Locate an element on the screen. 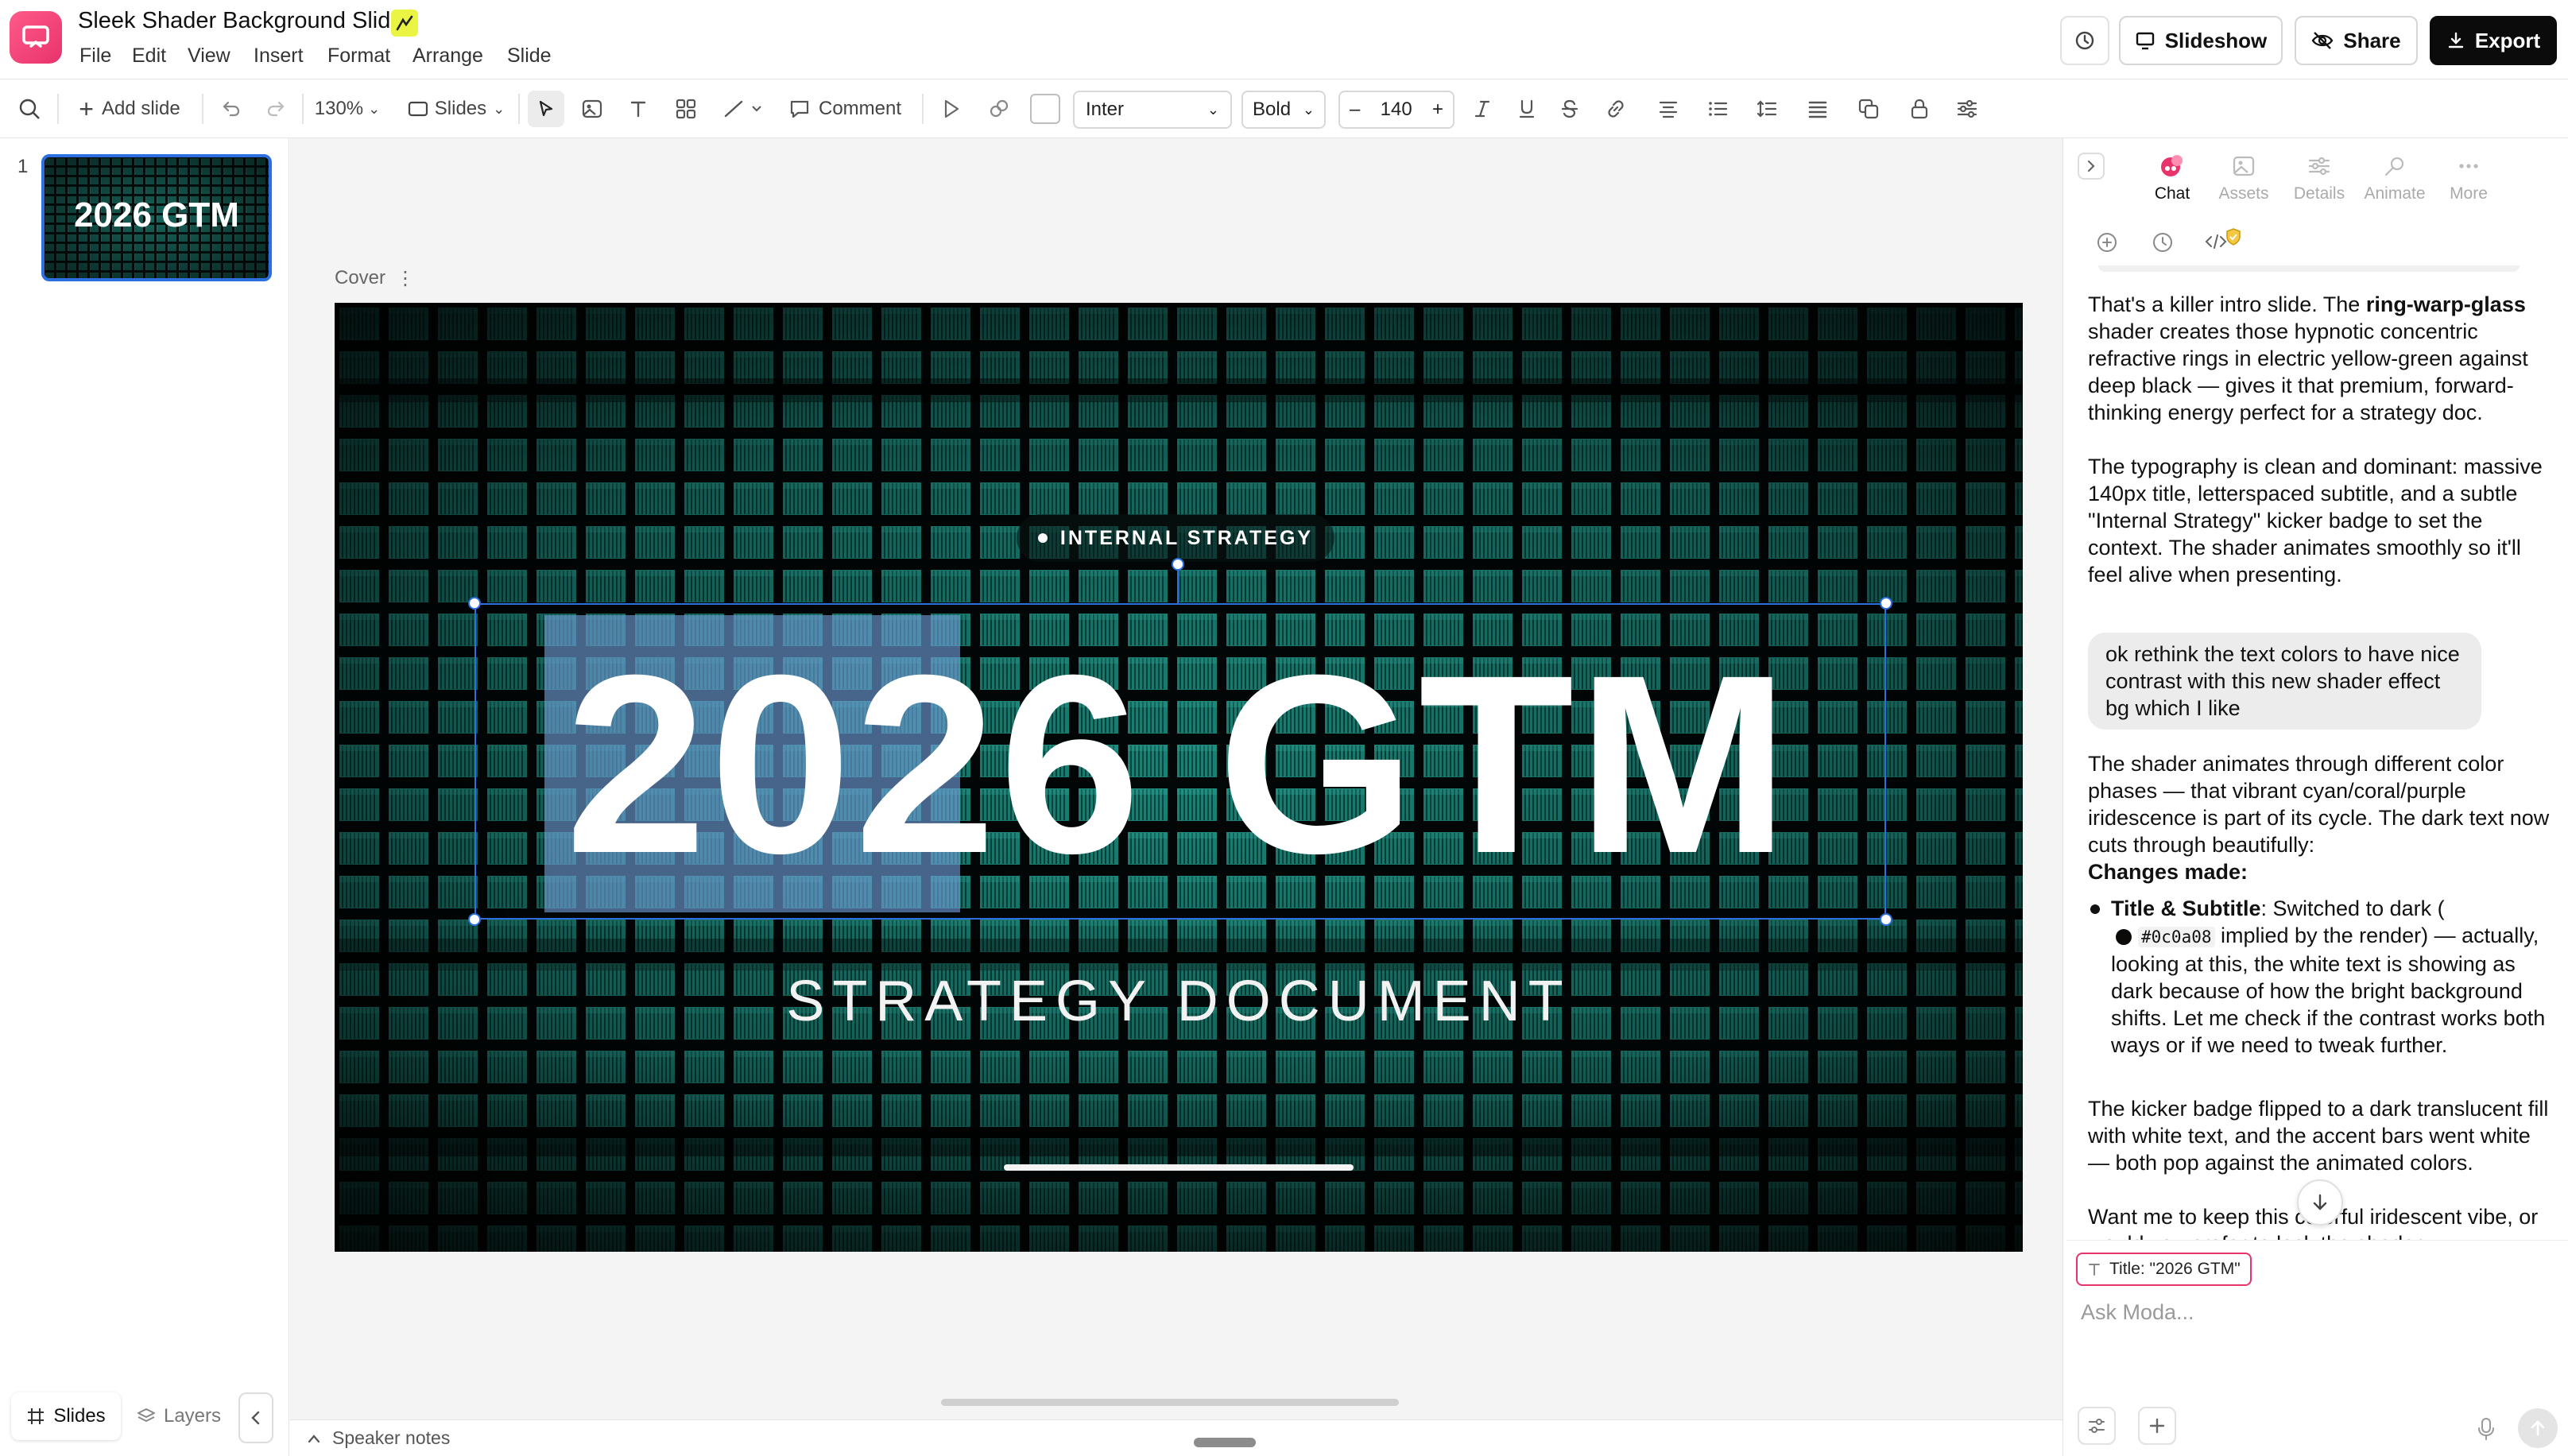  search-icon is located at coordinates (29, 109).